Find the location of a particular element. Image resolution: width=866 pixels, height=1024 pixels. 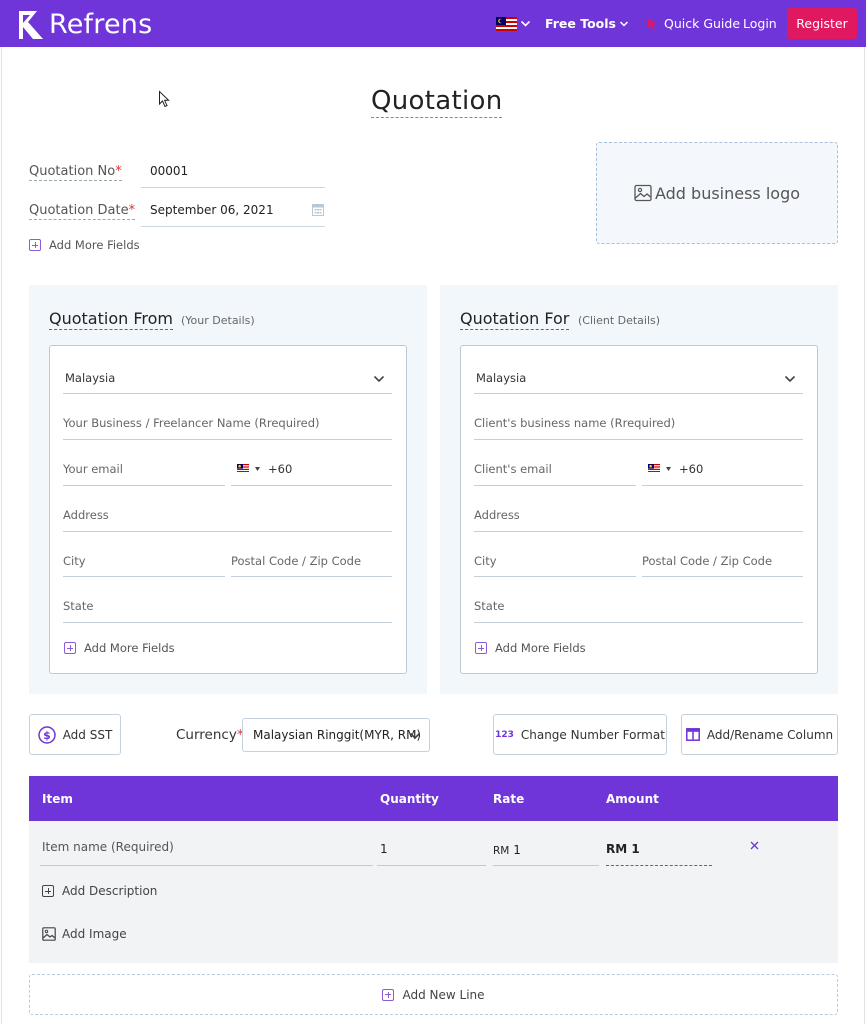

city-input: City is located at coordinates (74, 561).